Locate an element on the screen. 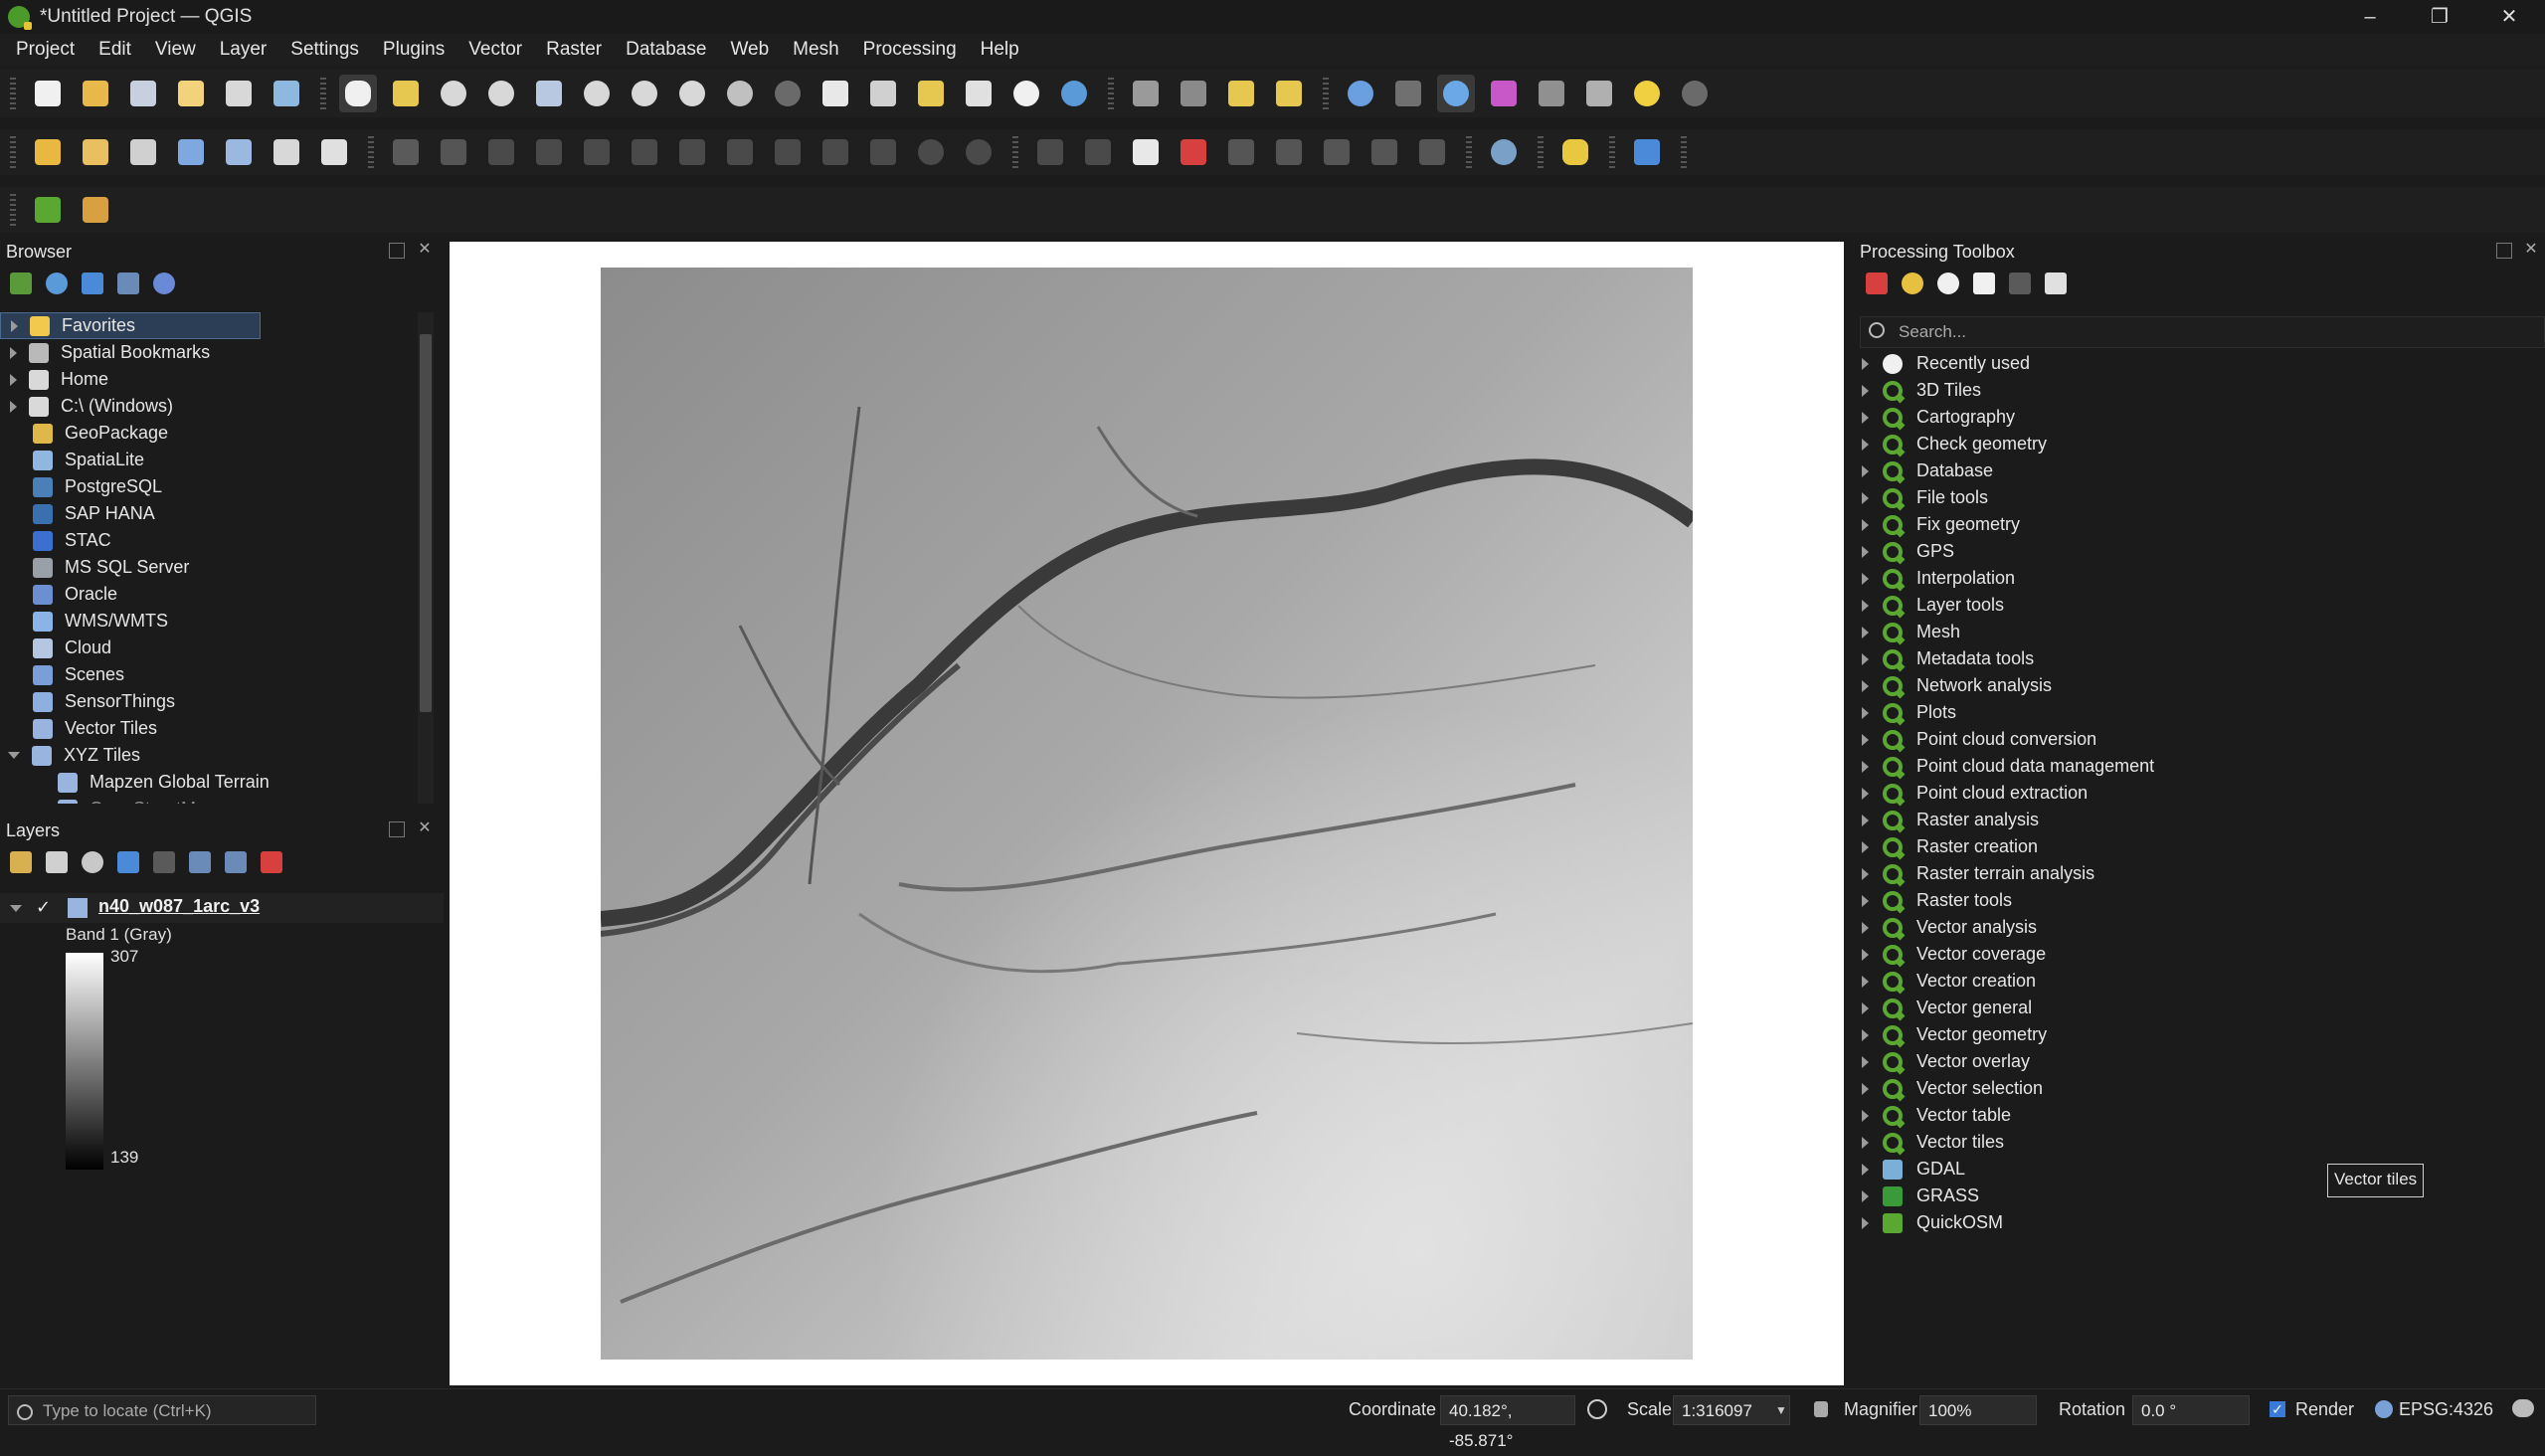 This screenshot has width=2545, height=1456. browser-item: STAC is located at coordinates (55, 540).